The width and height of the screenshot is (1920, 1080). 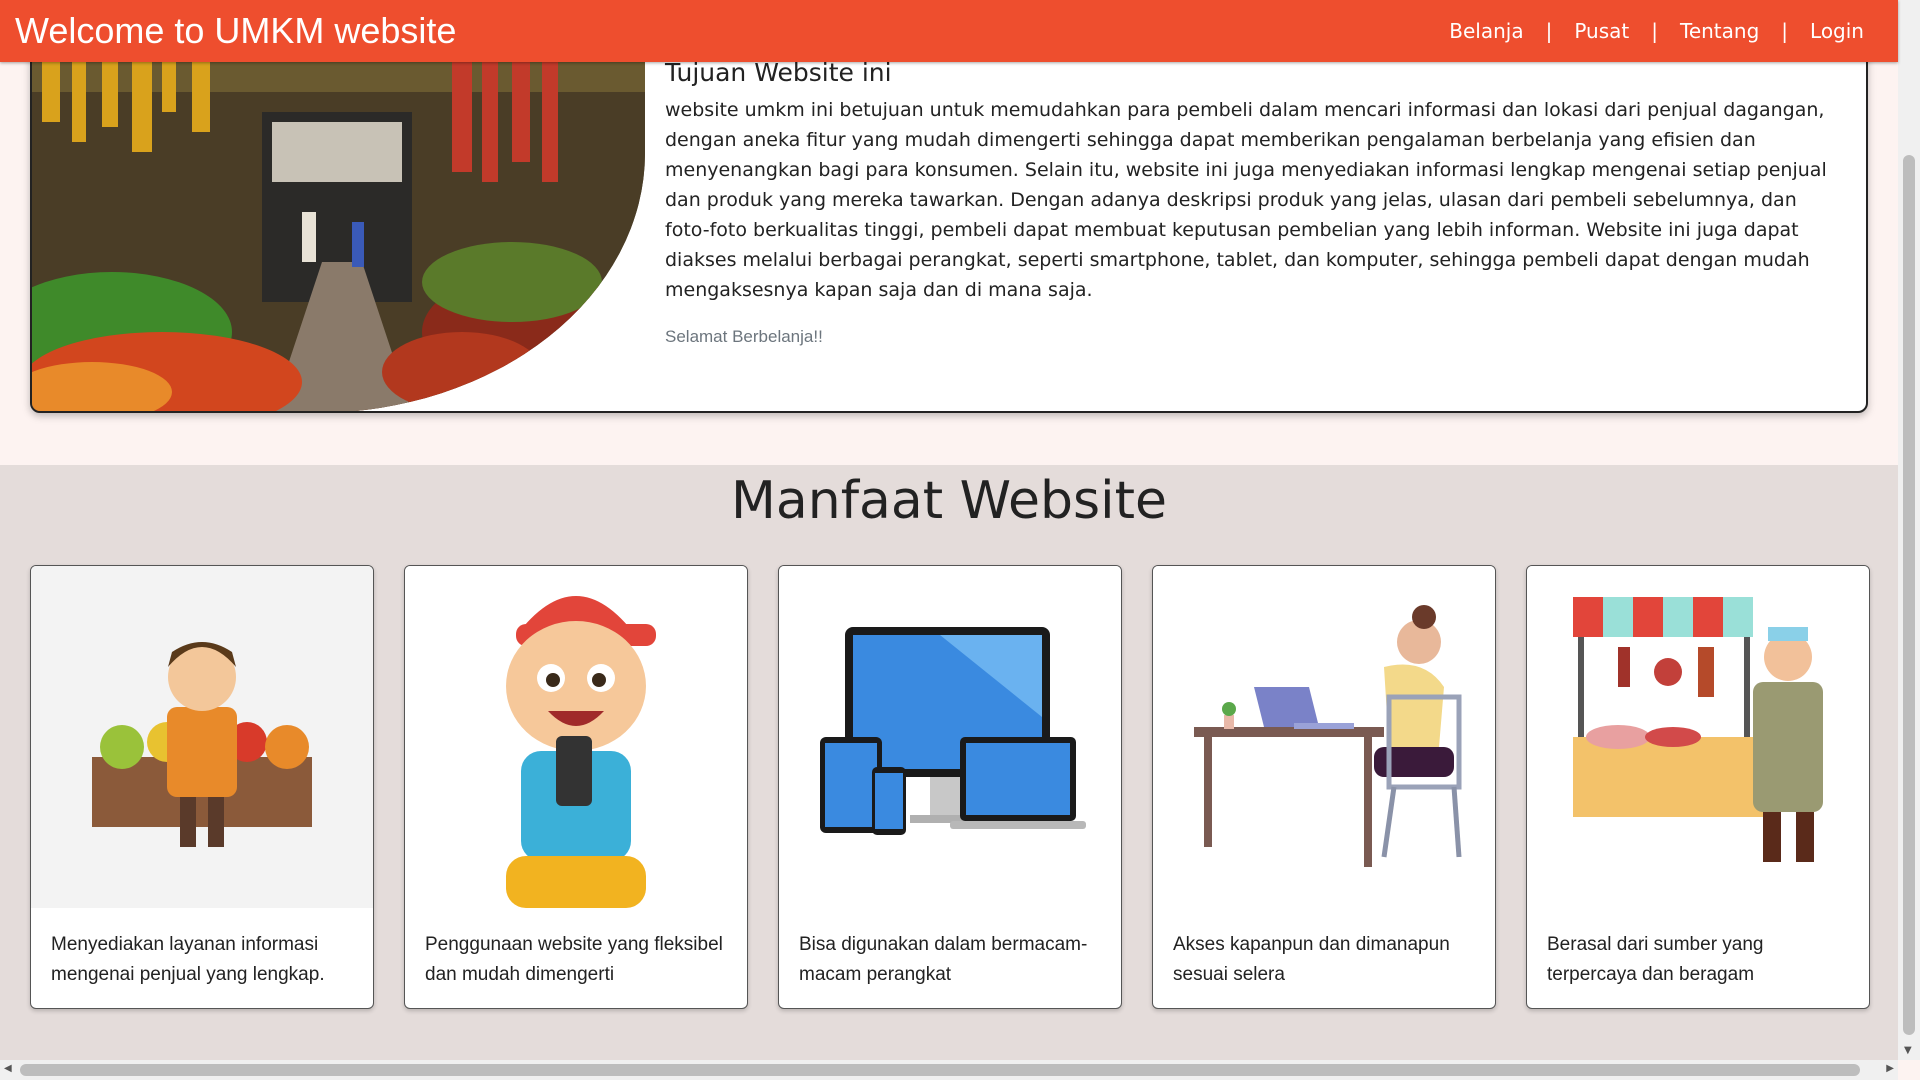 What do you see at coordinates (1719, 31) in the screenshot?
I see `nav-link-tentang: Tentang` at bounding box center [1719, 31].